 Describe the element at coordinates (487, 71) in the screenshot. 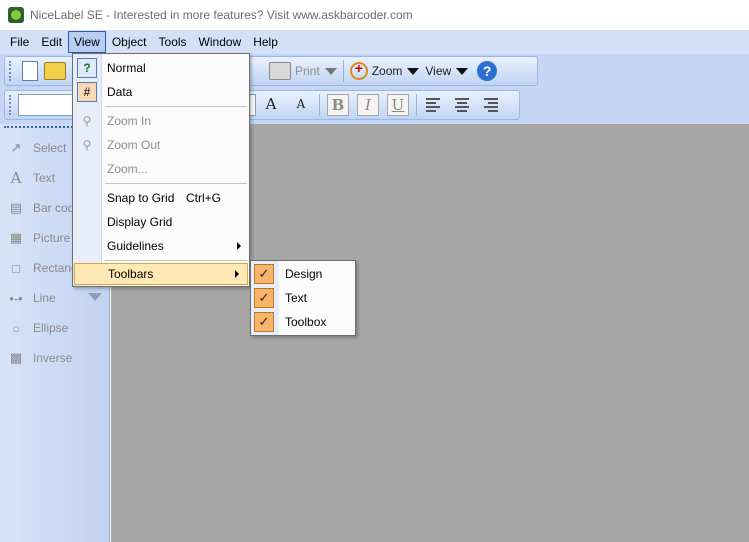

I see `help-icon: ?` at that location.